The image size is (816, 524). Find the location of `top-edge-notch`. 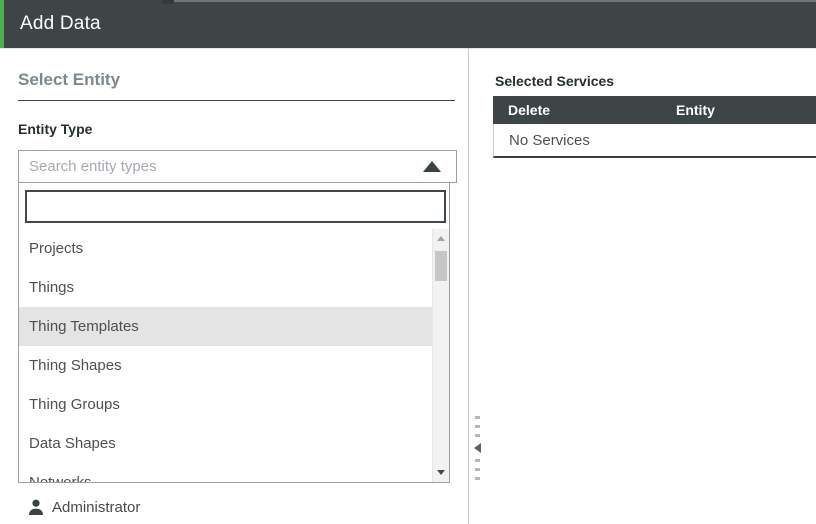

top-edge-notch is located at coordinates (168, 2).